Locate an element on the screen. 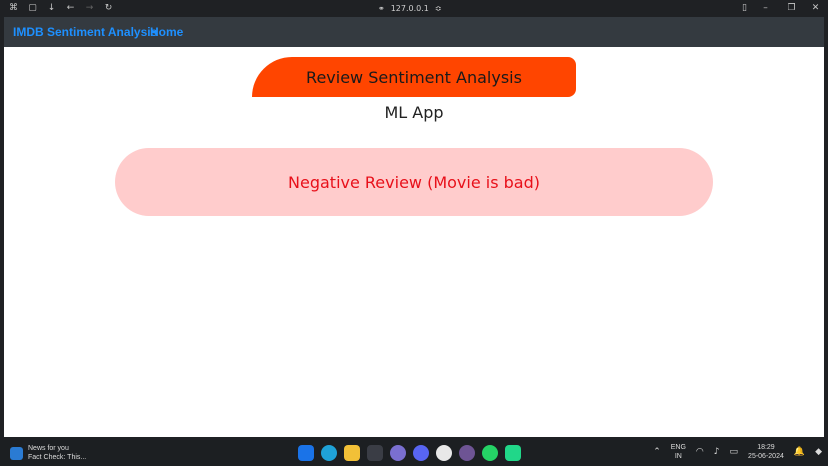  github-icon is located at coordinates (467, 453).